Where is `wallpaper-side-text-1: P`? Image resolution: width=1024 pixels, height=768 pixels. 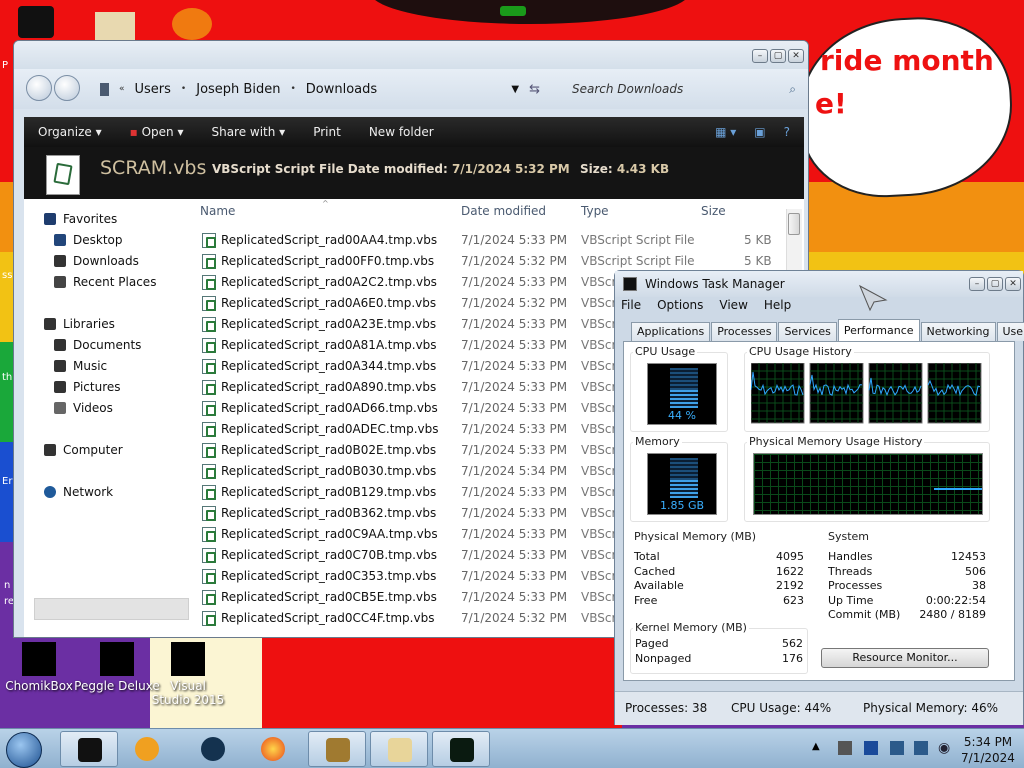 wallpaper-side-text-1: P is located at coordinates (5, 65).